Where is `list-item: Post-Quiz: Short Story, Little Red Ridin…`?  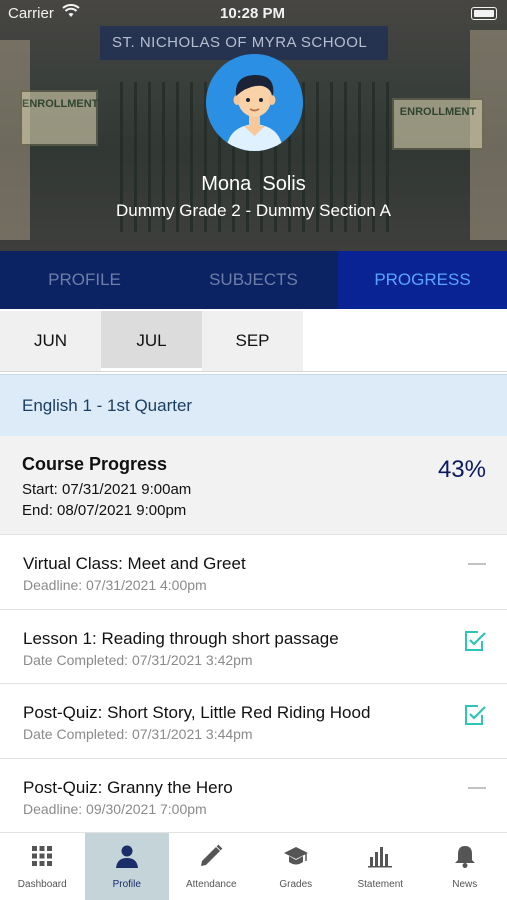 list-item: Post-Quiz: Short Story, Little Red Ridin… is located at coordinates (253, 720).